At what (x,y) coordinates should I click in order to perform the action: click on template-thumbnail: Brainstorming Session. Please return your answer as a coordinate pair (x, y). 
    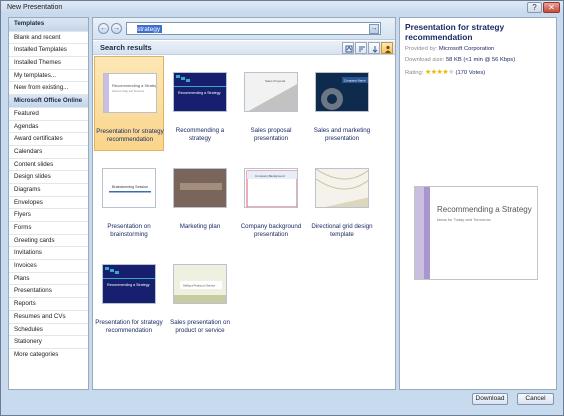
    Looking at the image, I should click on (129, 188).